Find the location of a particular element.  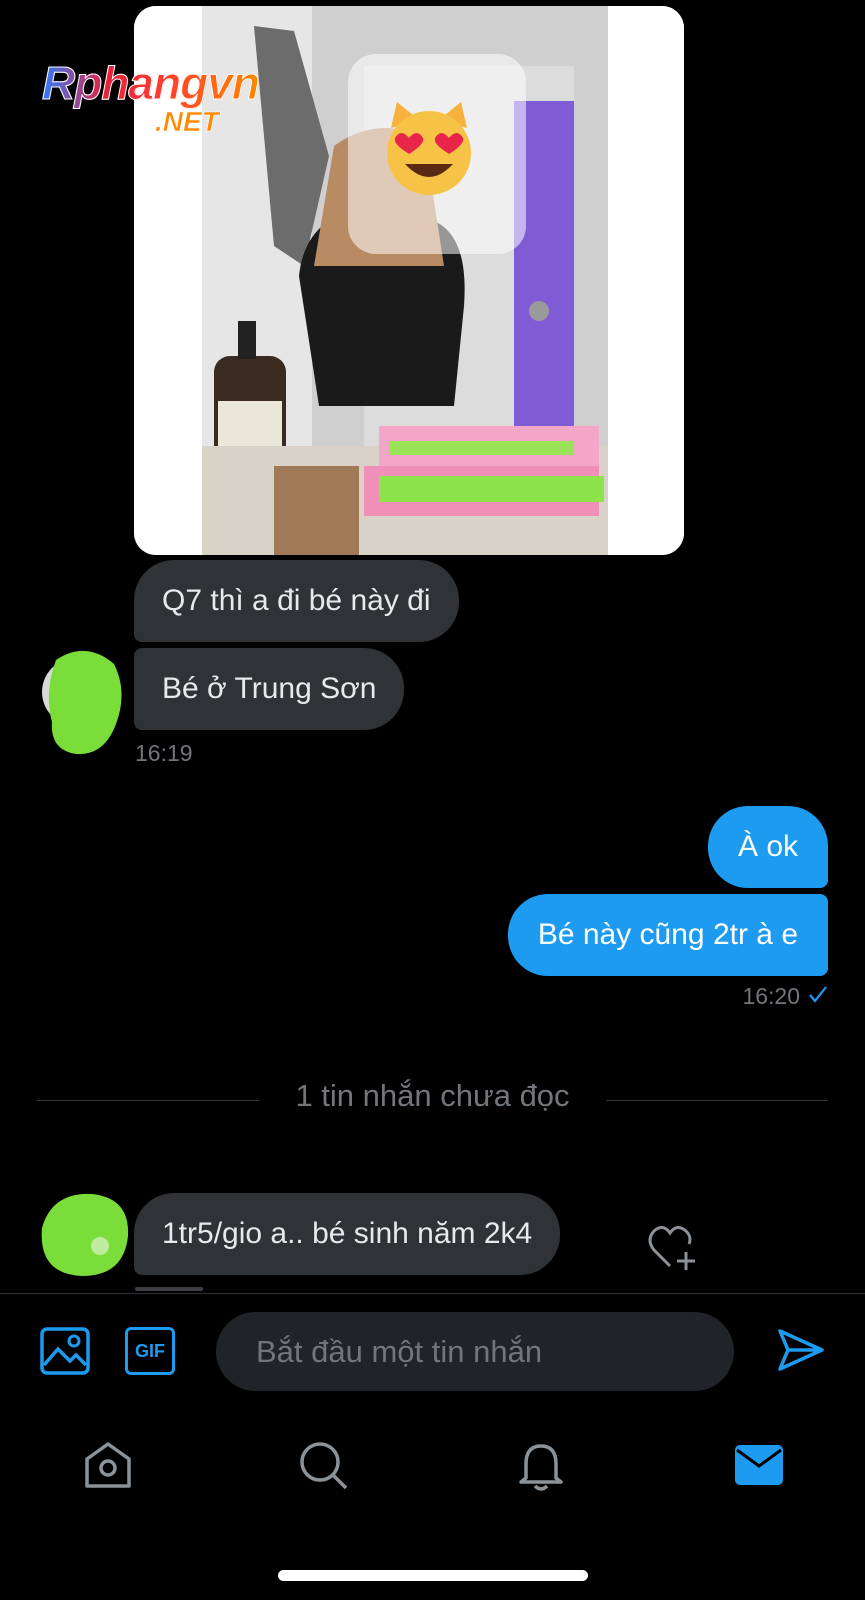

gif-label: GIF is located at coordinates (150, 1350).